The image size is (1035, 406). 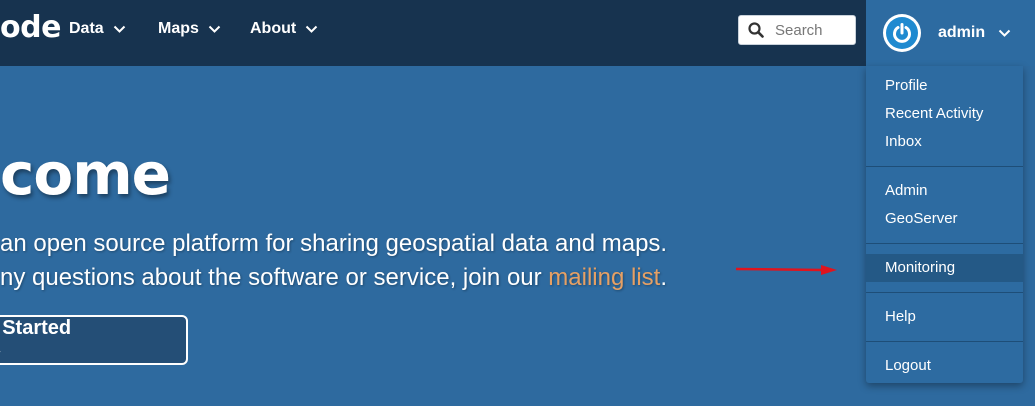 I want to click on nav-about-label: About, so click(x=273, y=28).